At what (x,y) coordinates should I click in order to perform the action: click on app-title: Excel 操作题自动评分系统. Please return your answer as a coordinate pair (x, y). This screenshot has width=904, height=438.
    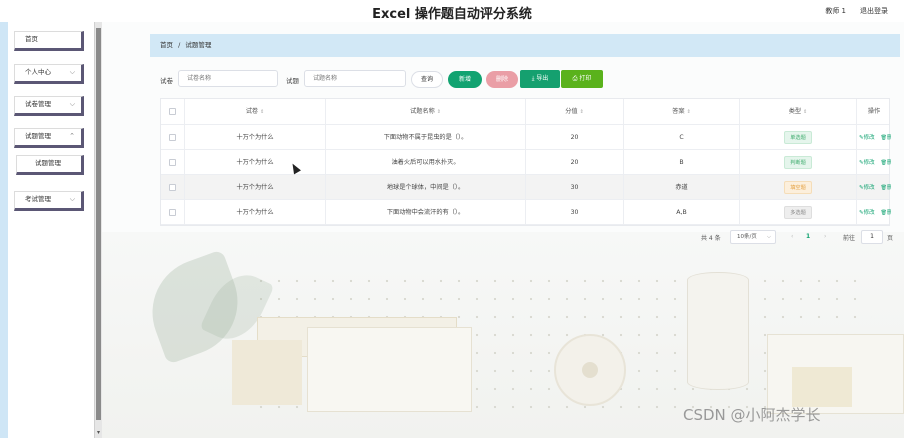
    Looking at the image, I should click on (452, 14).